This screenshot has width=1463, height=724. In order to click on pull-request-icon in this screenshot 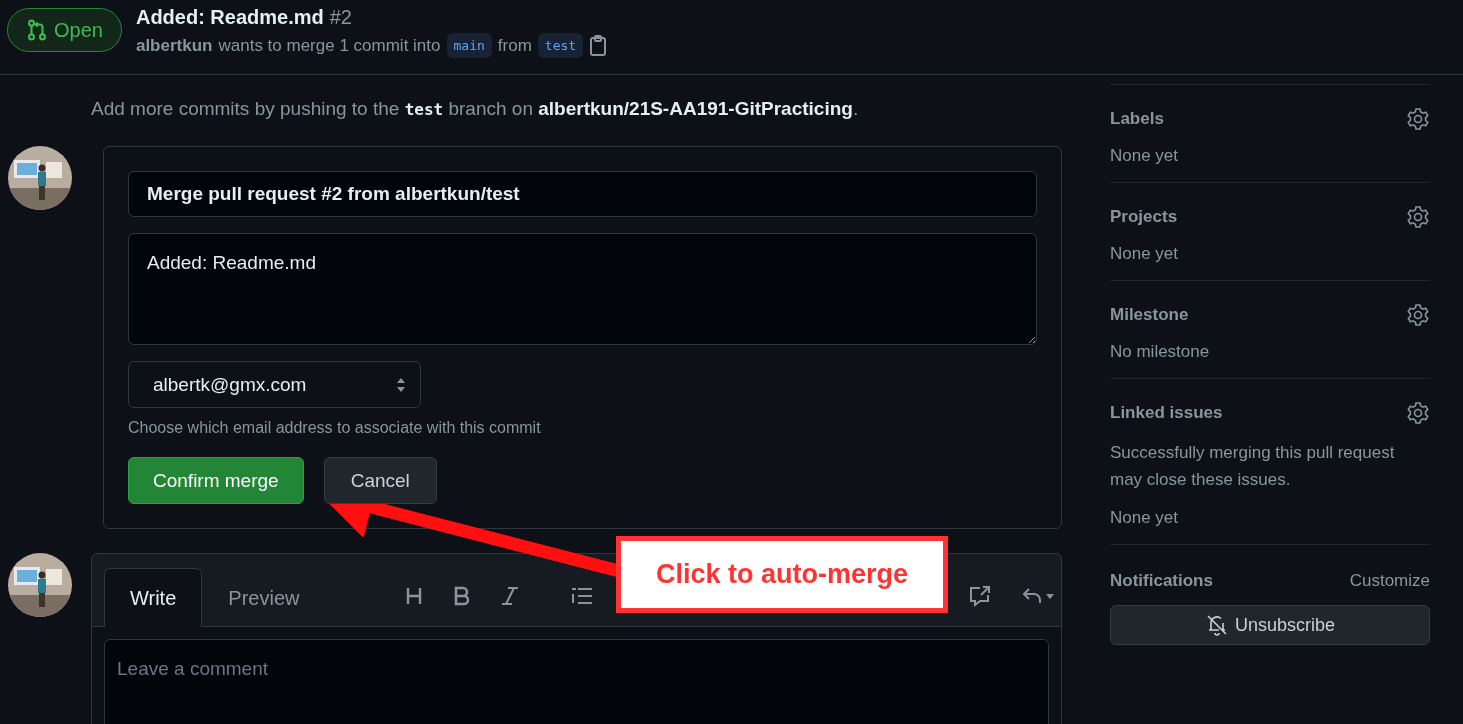, I will do `click(37, 30)`.